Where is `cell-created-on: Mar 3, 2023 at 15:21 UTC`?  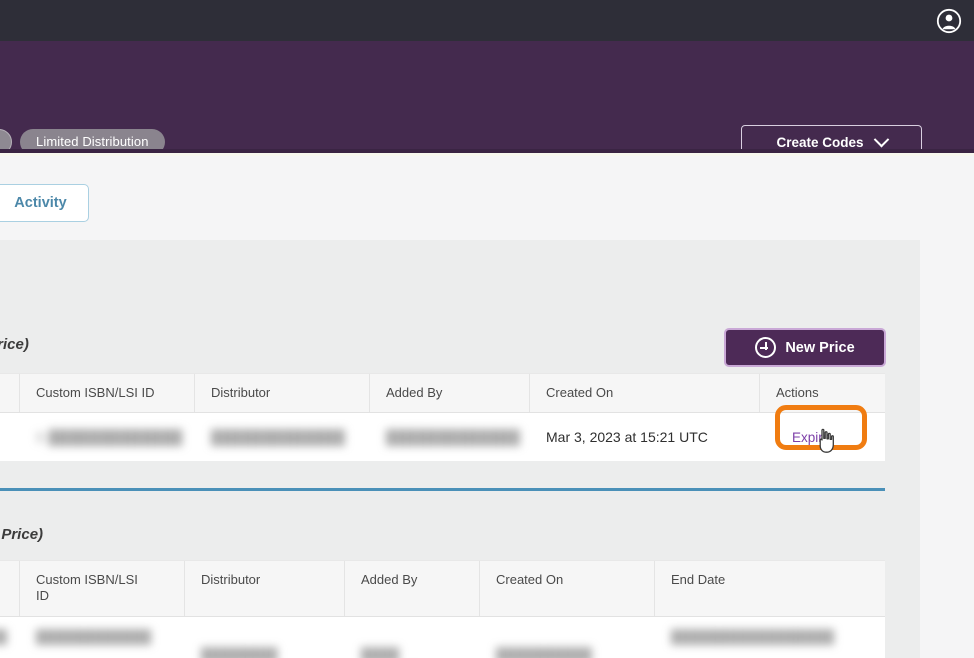 cell-created-on: Mar 3, 2023 at 15:21 UTC is located at coordinates (627, 437).